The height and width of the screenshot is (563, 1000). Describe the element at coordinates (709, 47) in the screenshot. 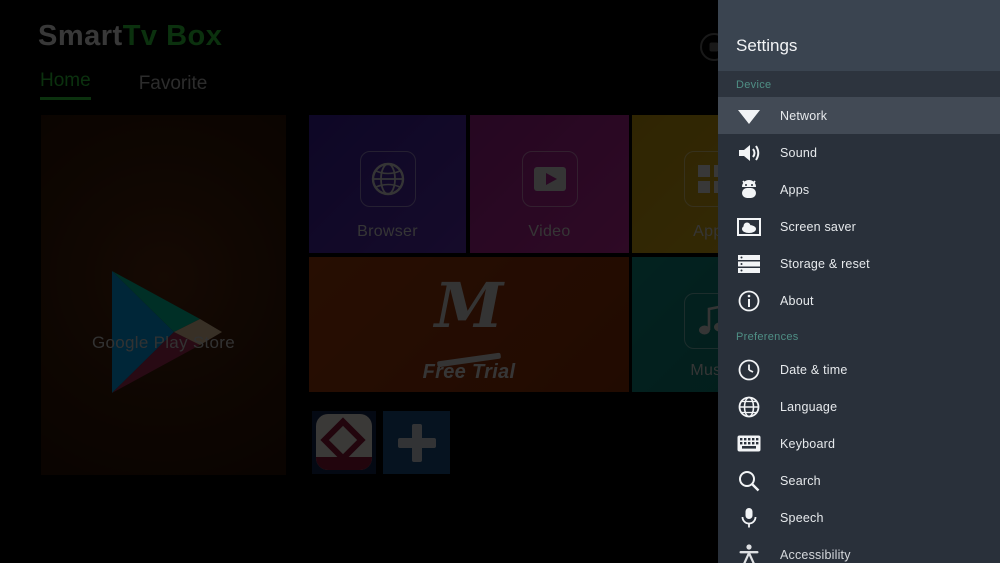

I see `search-icon` at that location.